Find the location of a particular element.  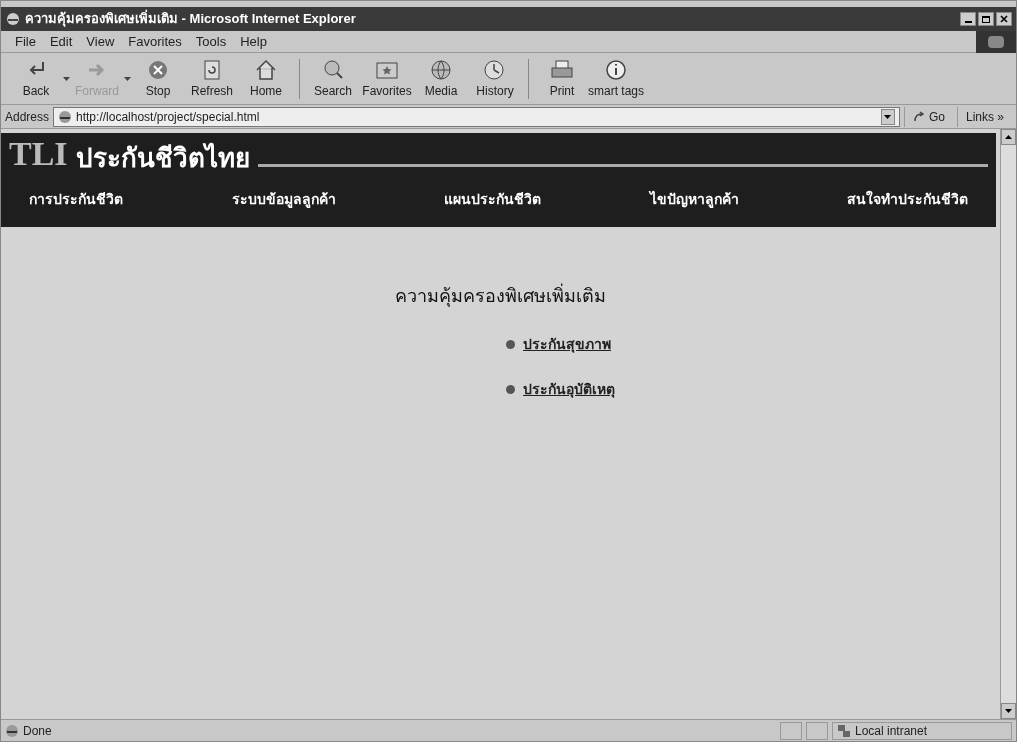

menu-item: View is located at coordinates (100, 41).